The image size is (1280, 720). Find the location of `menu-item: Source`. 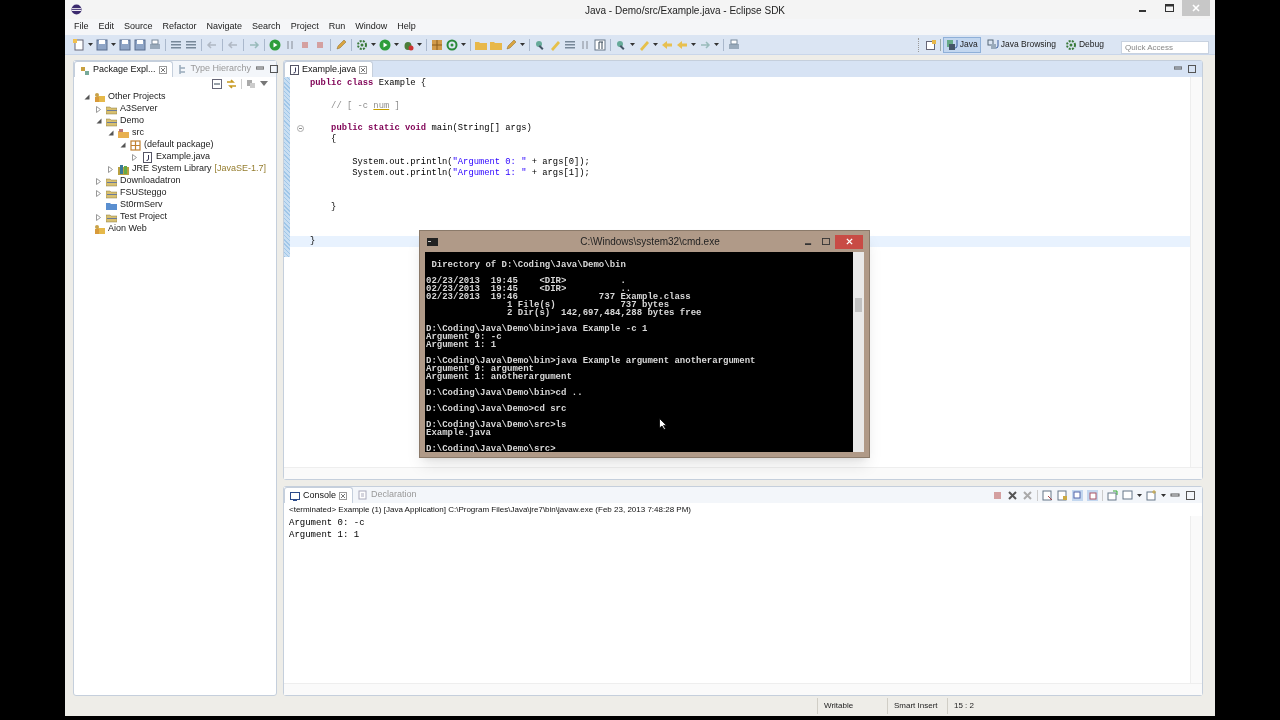

menu-item: Source is located at coordinates (138, 27).